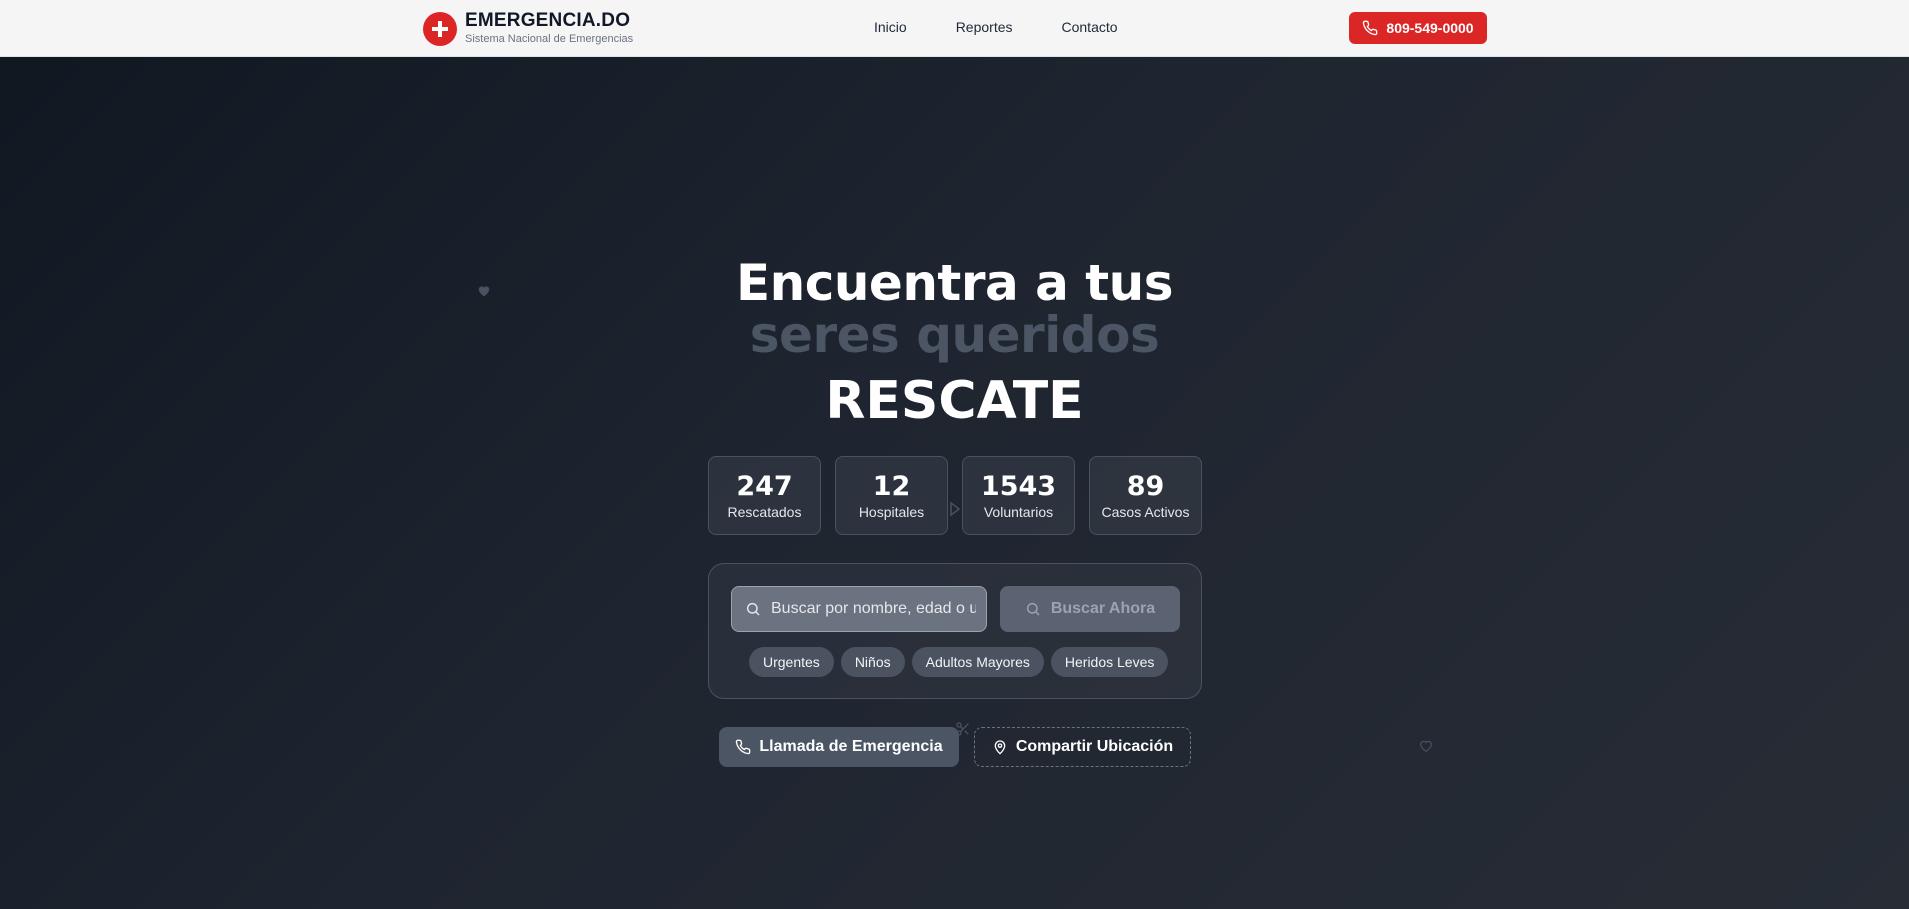 The width and height of the screenshot is (1909, 909). I want to click on chip-heridos-leves: Heridos Leves, so click(1109, 662).